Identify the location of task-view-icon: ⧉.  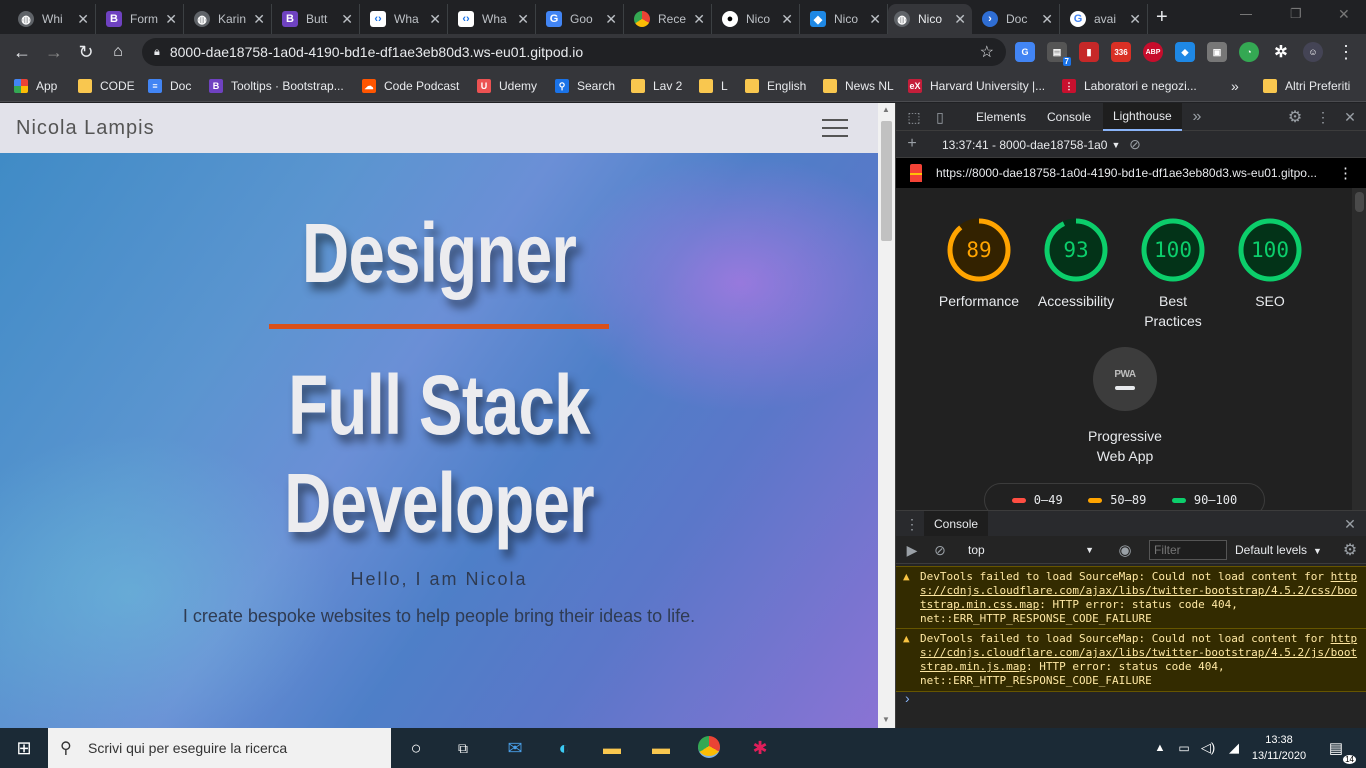
(463, 748).